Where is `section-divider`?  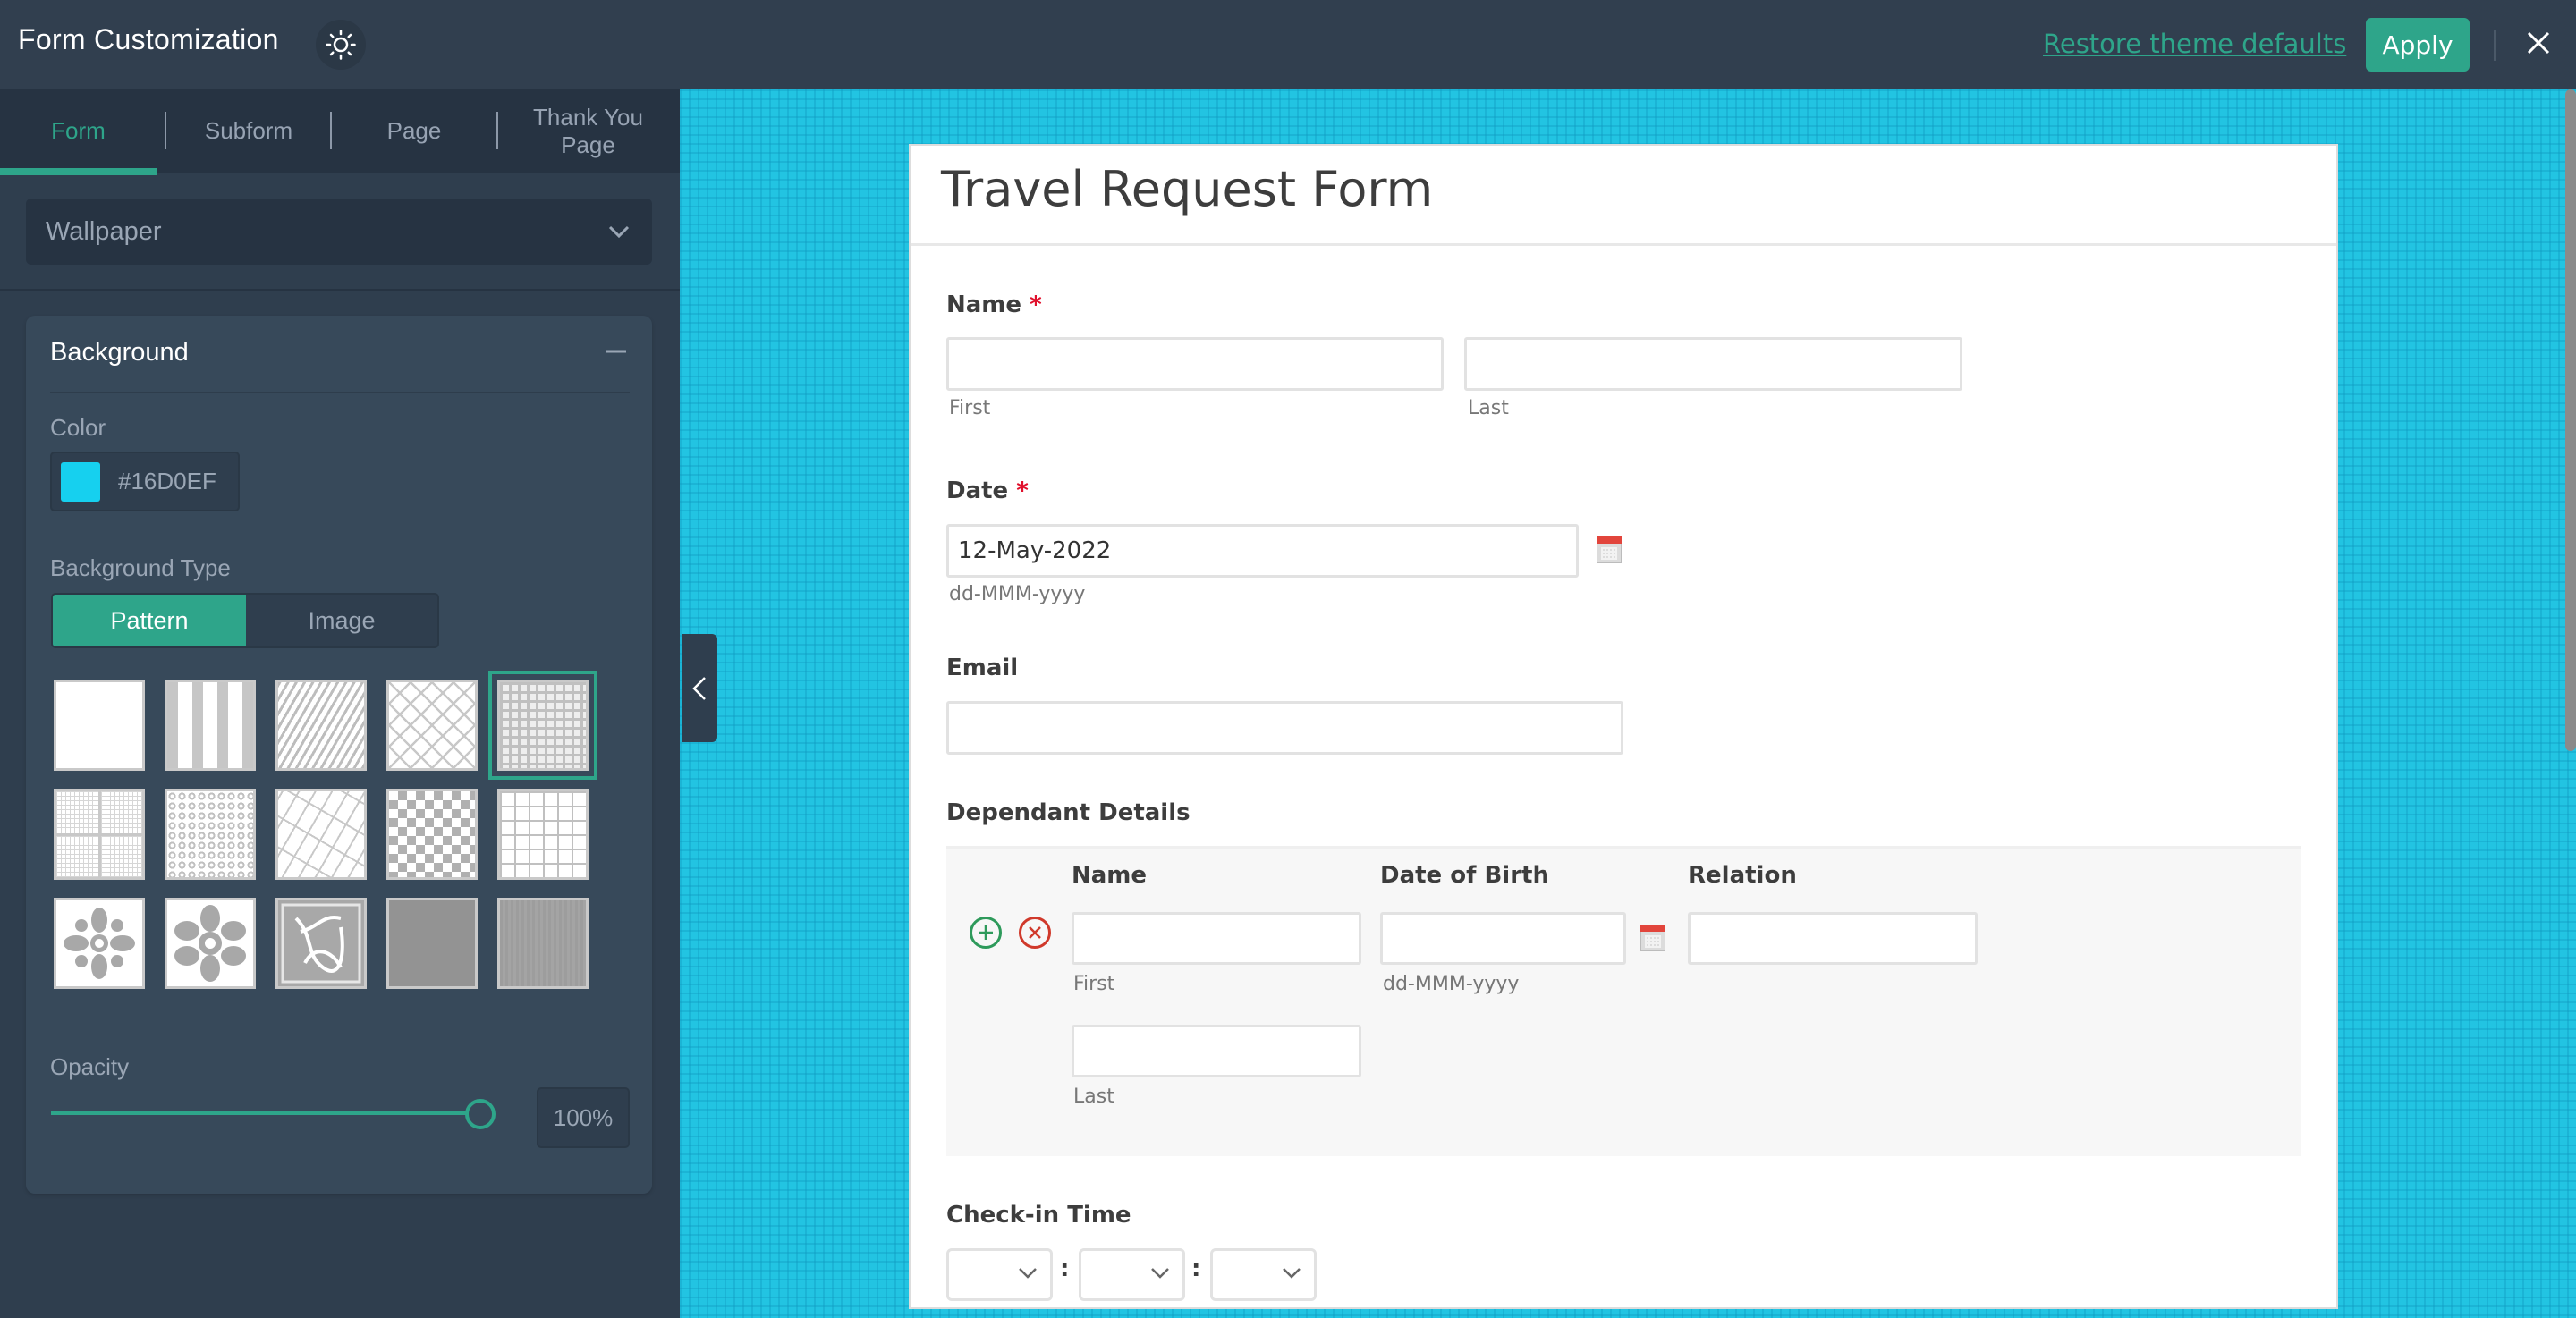
section-divider is located at coordinates (340, 392).